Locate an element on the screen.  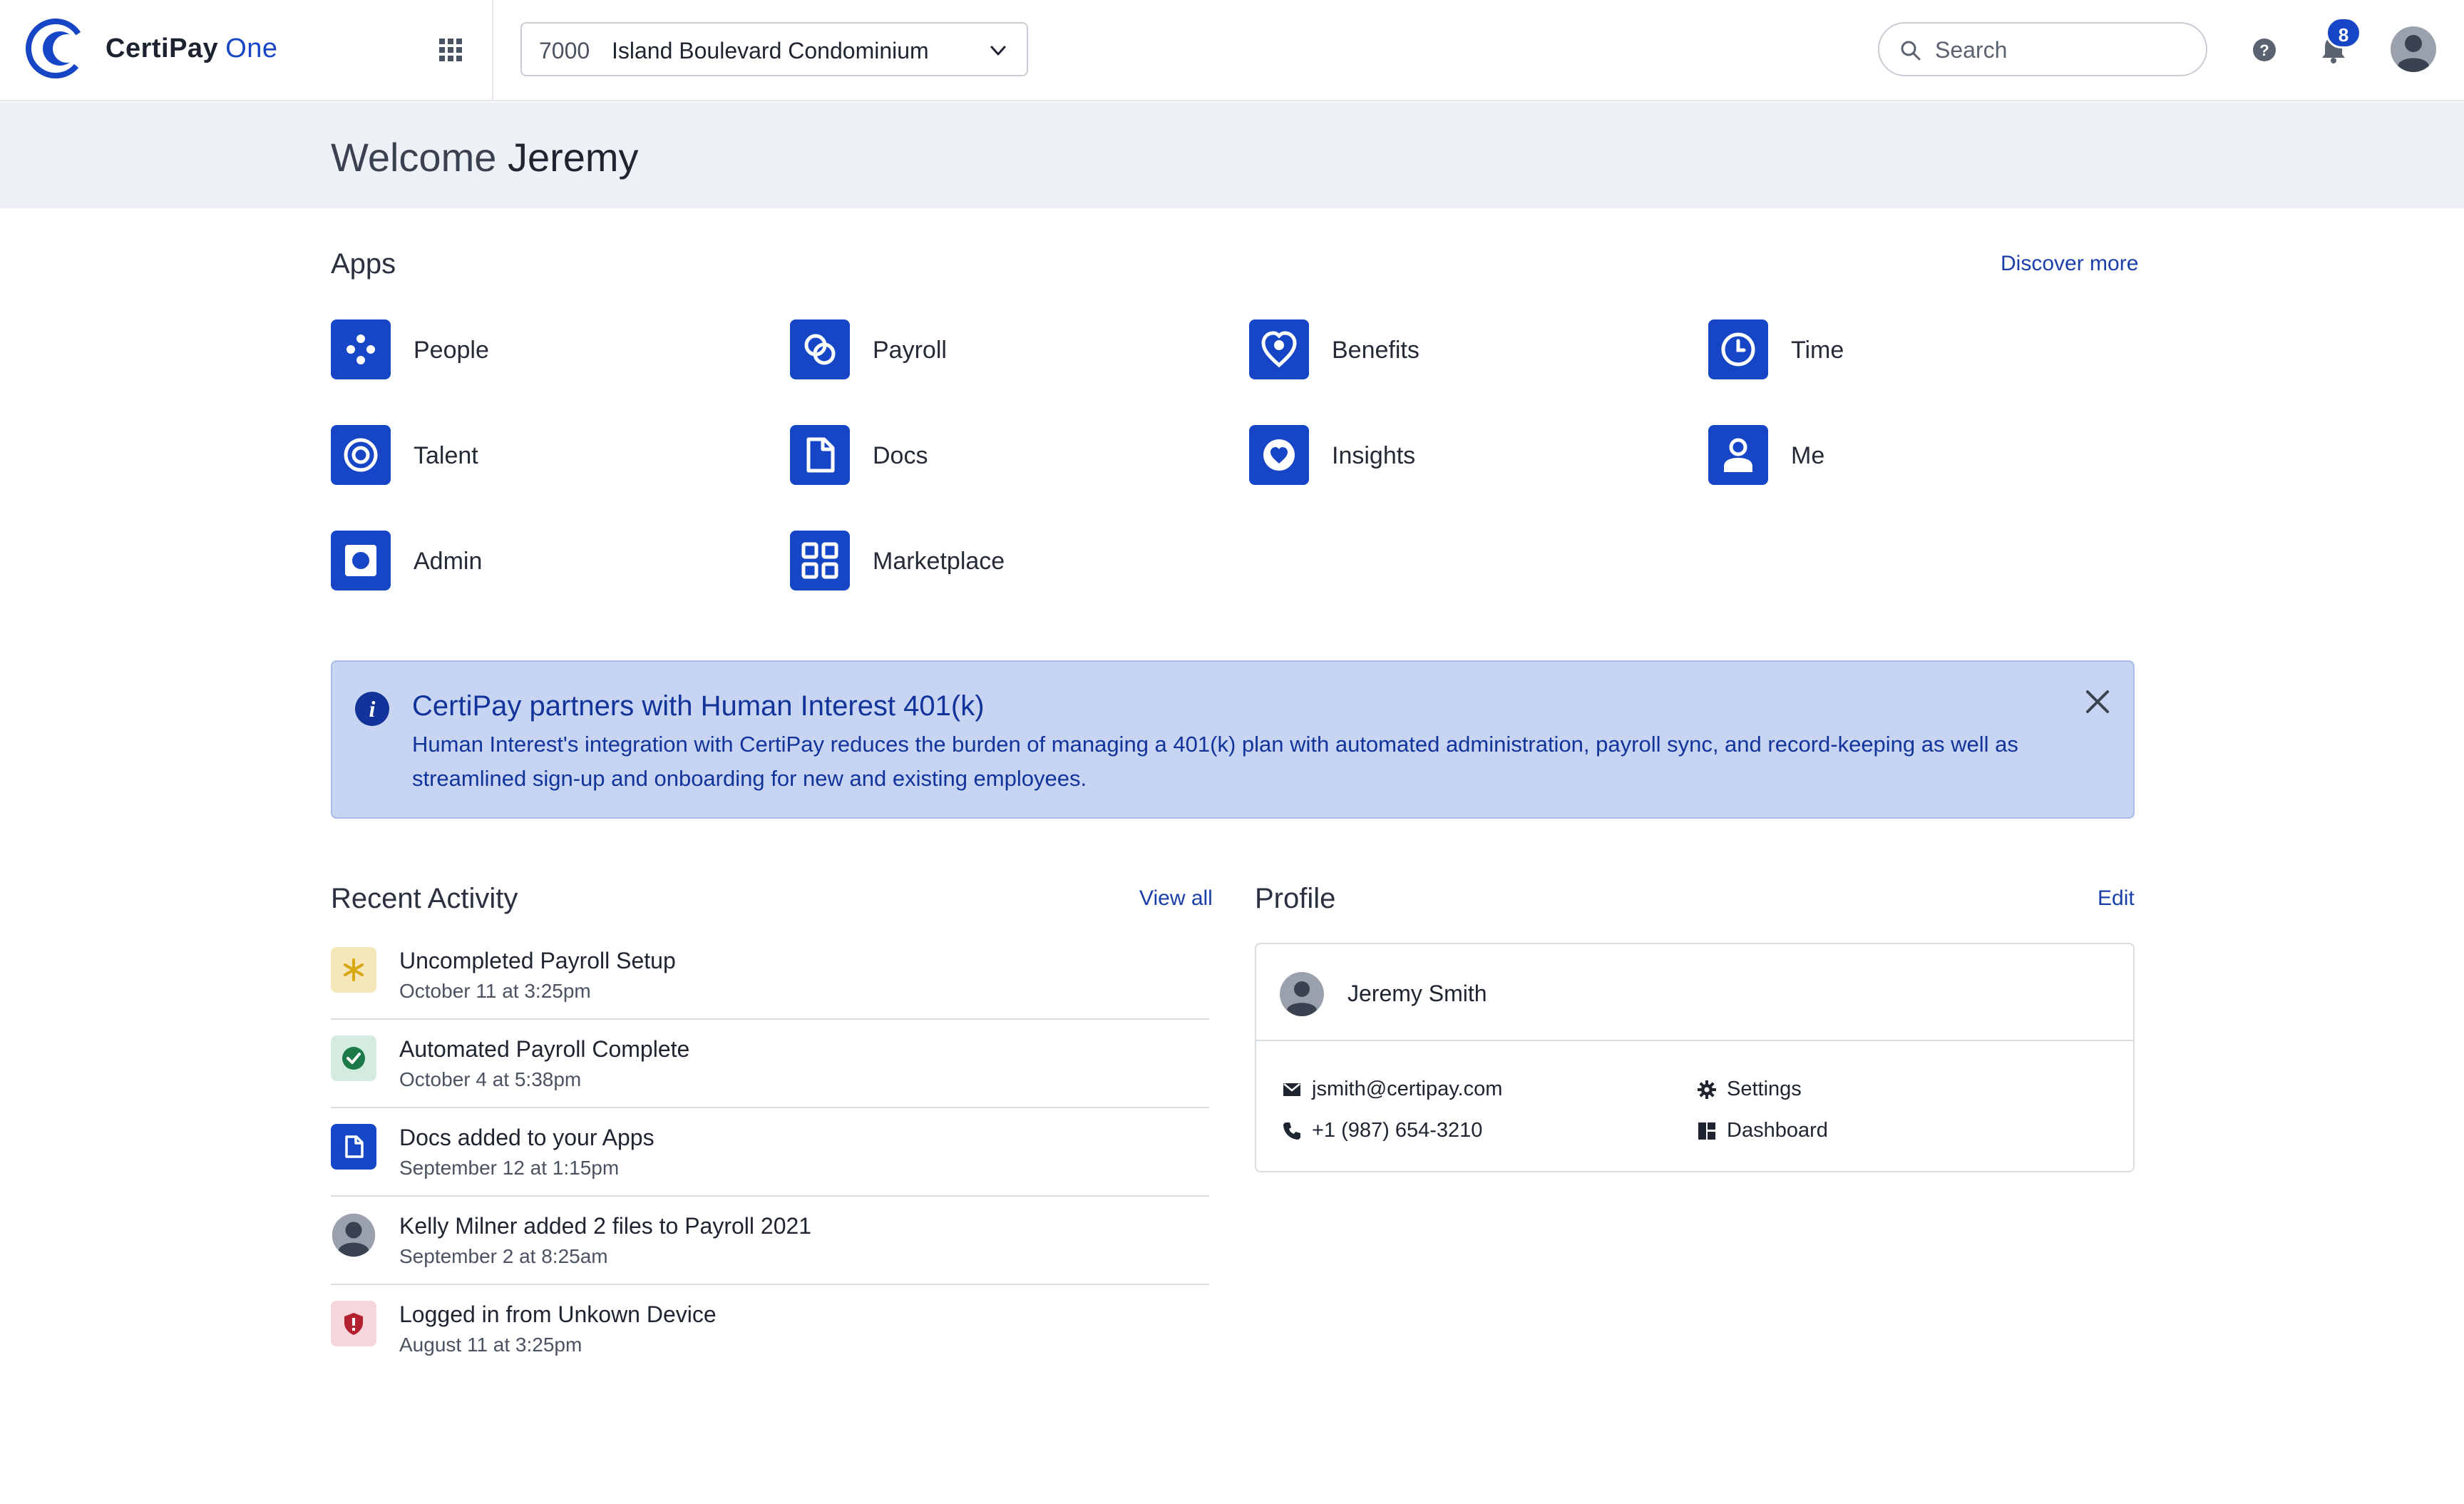
benefits-icon is located at coordinates (1279, 349).